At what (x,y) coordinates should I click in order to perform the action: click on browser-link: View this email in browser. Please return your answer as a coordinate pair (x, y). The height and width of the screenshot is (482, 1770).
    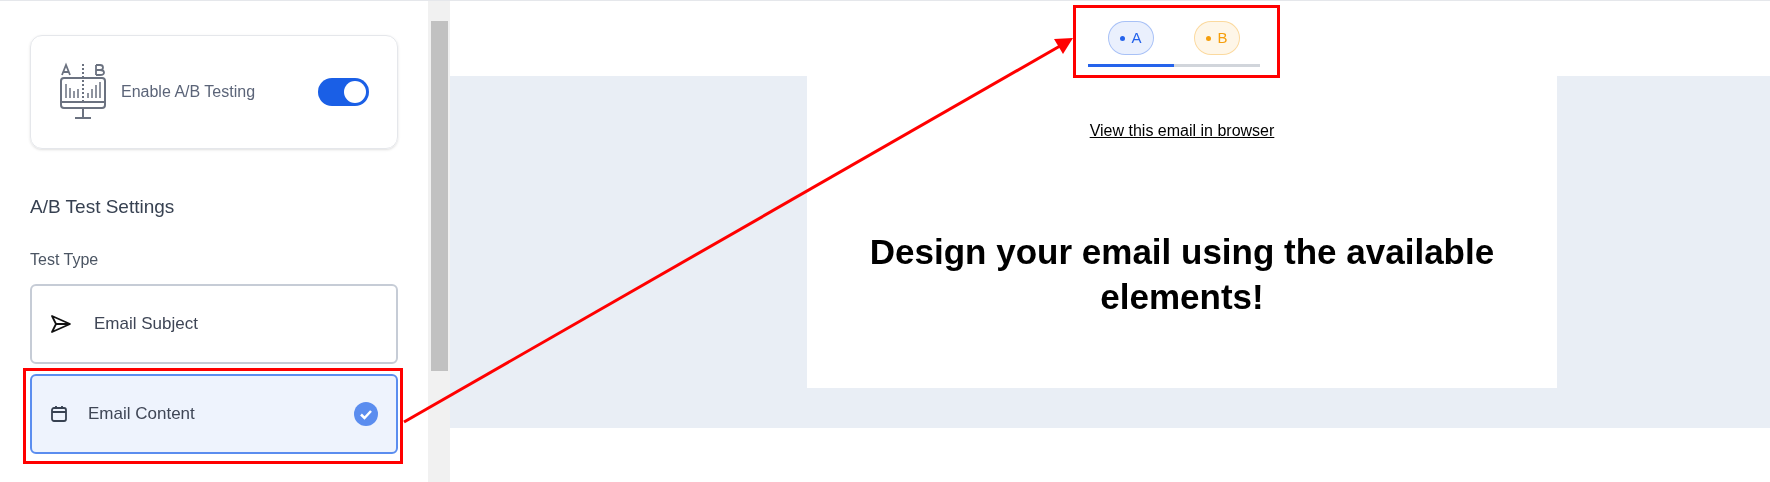
    Looking at the image, I should click on (1182, 131).